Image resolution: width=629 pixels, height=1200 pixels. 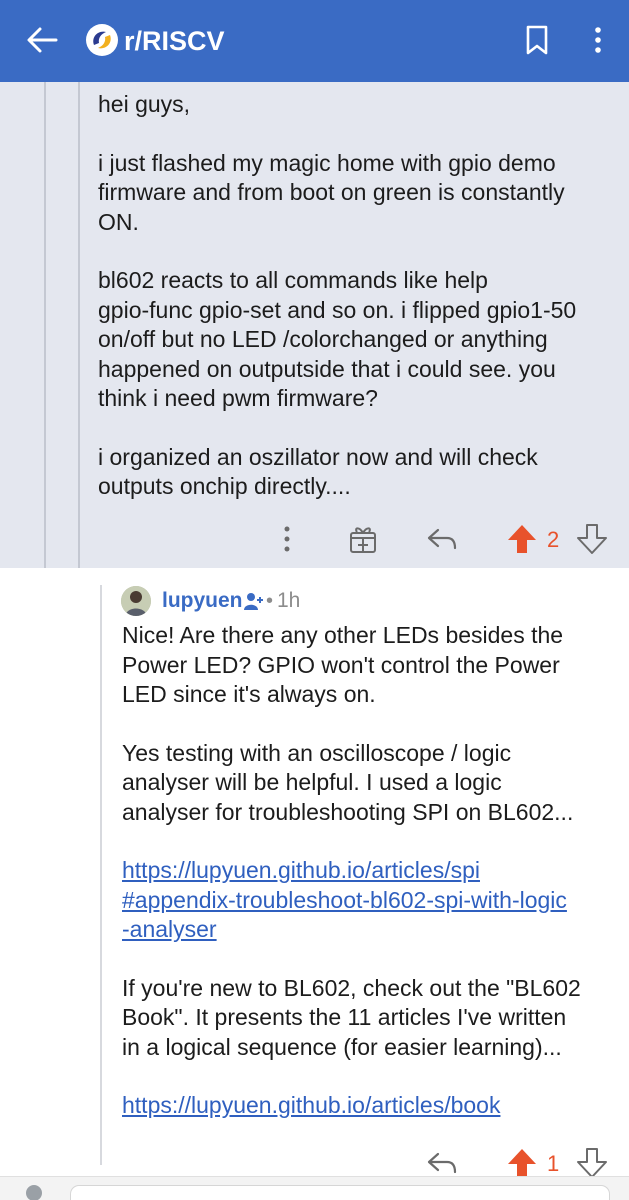 What do you see at coordinates (238, 398) in the screenshot?
I see `comment-line: think i need pwm firmware?` at bounding box center [238, 398].